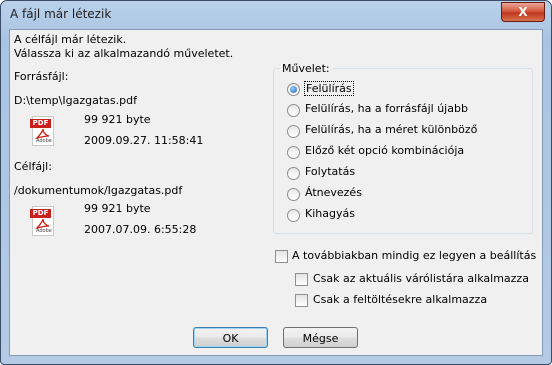 The width and height of the screenshot is (552, 365). Describe the element at coordinates (293, 131) in the screenshot. I see `radio-overwrite-if-size-differs` at that location.